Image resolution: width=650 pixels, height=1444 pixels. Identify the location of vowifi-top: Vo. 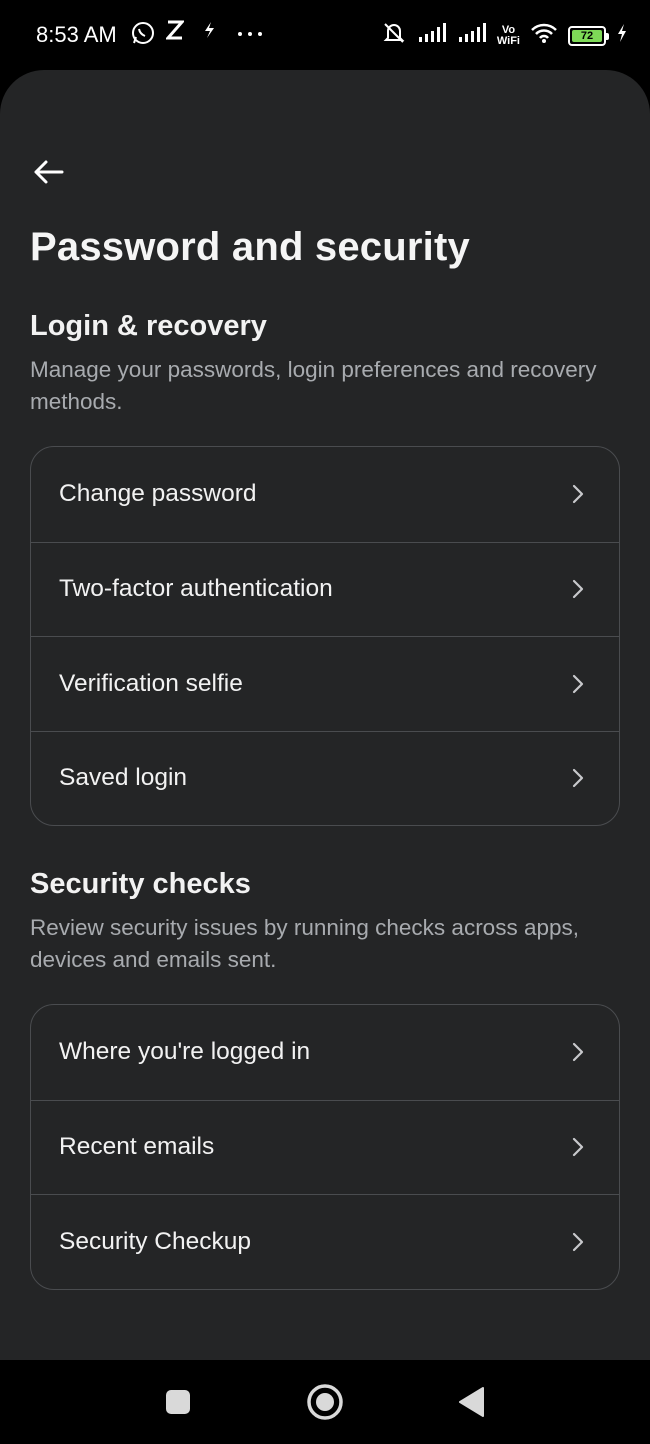
(508, 29).